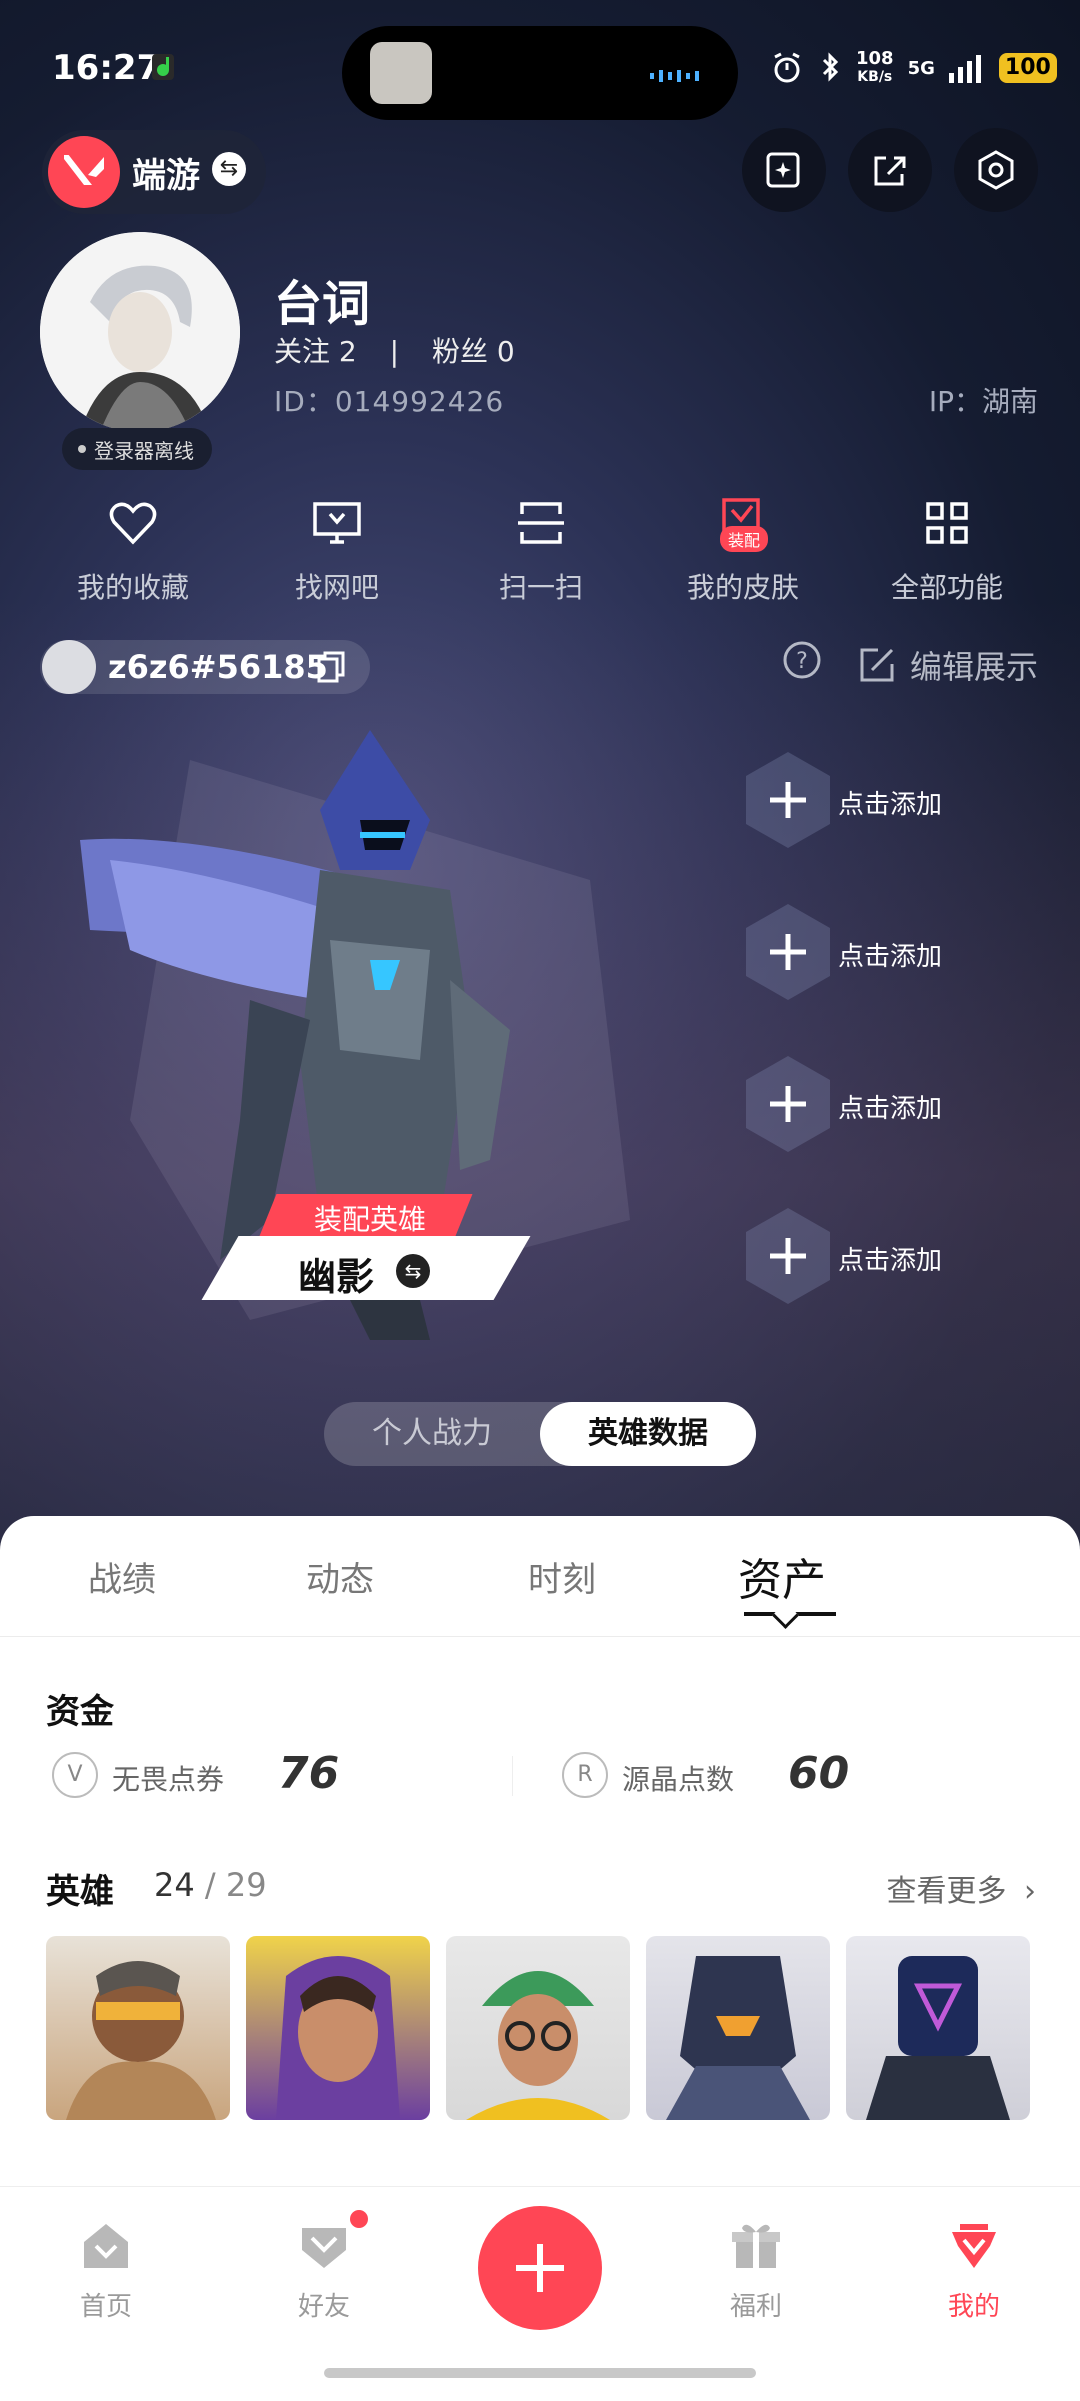  What do you see at coordinates (974, 2246) in the screenshot?
I see `profile-icon` at bounding box center [974, 2246].